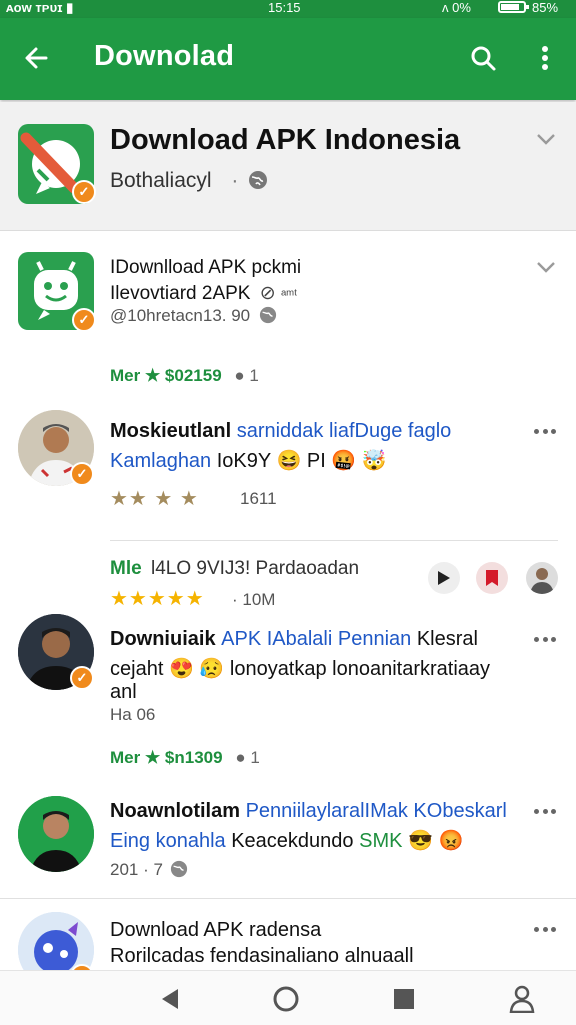 This screenshot has height=1025, width=576. I want to click on post-meta: @10hretacn13. 90, so click(193, 317).